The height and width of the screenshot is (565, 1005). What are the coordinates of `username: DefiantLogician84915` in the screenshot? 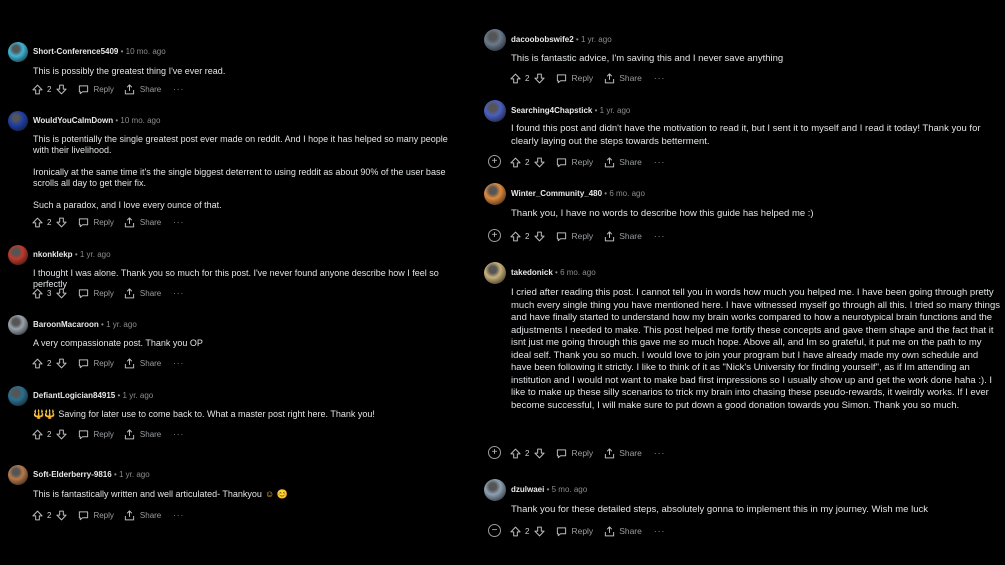 It's located at (74, 395).